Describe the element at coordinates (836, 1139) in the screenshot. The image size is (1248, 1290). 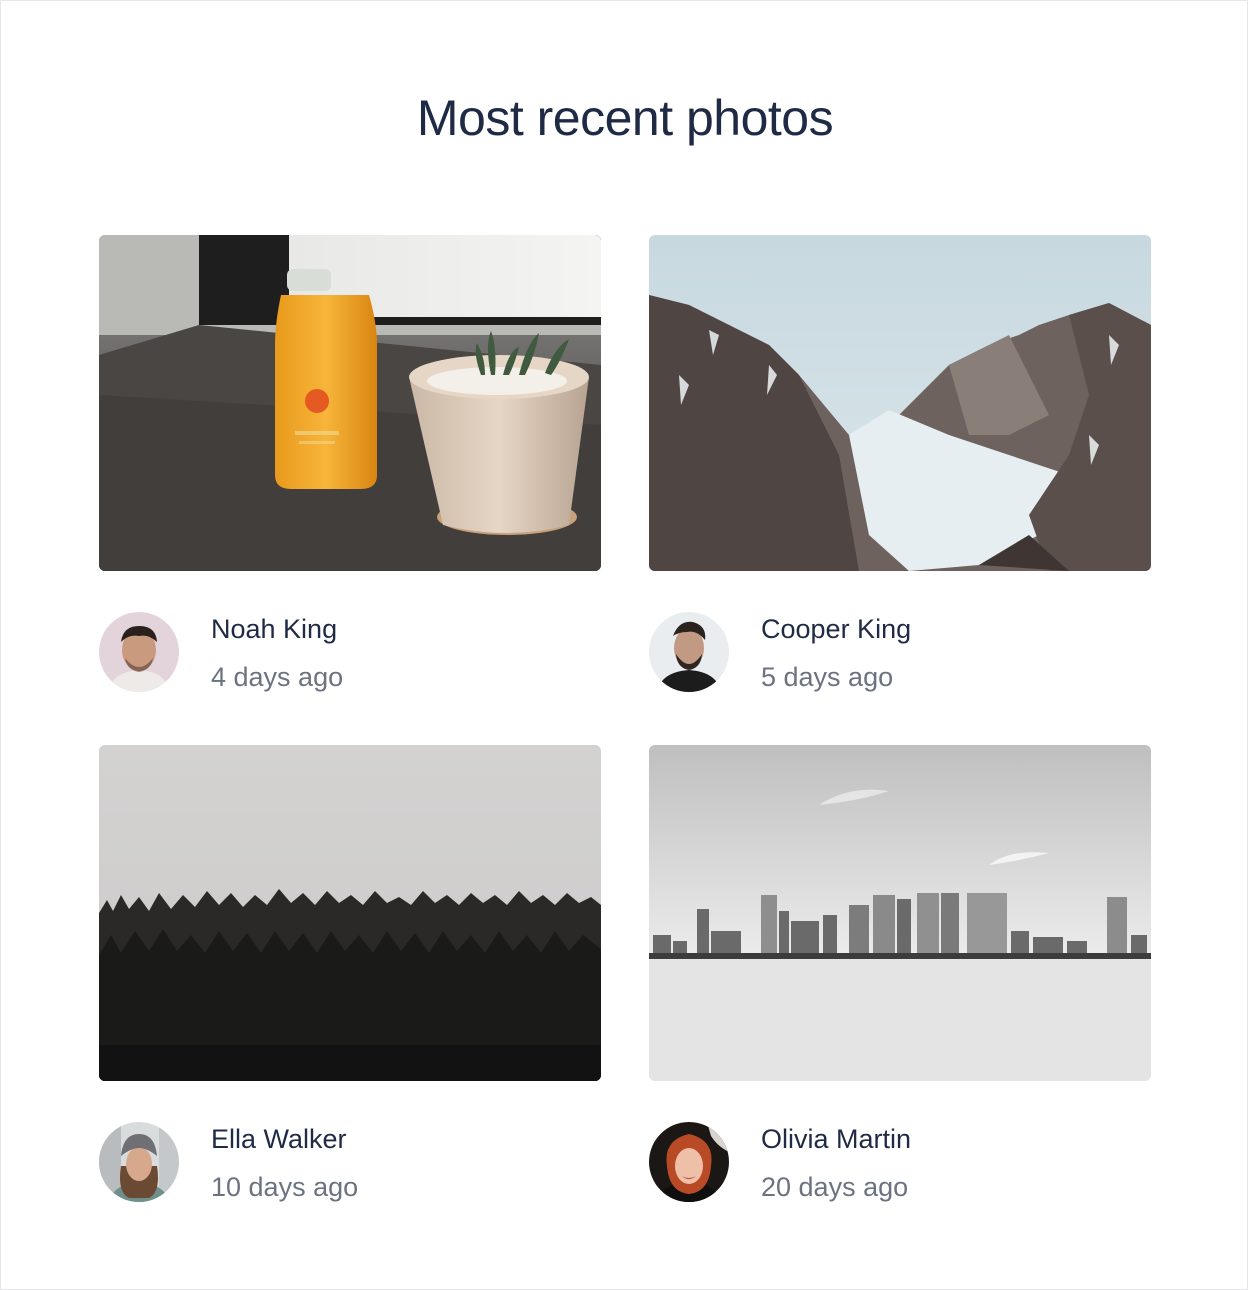
I see `author-name: Olivia Martin` at that location.